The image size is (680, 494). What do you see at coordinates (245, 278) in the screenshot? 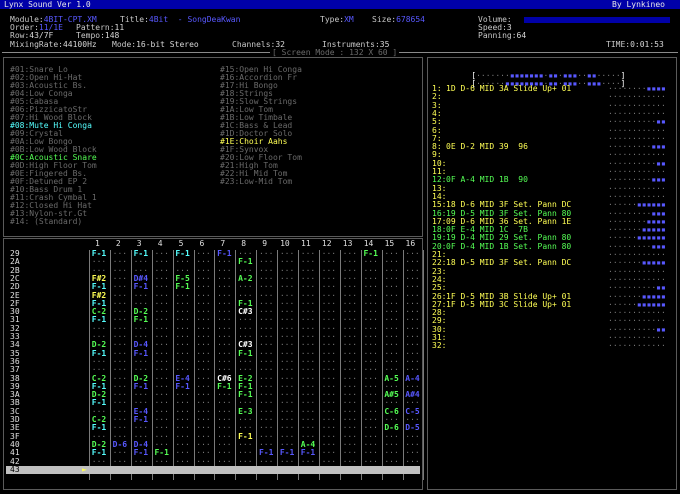
I see `note-cell: A-2` at bounding box center [245, 278].